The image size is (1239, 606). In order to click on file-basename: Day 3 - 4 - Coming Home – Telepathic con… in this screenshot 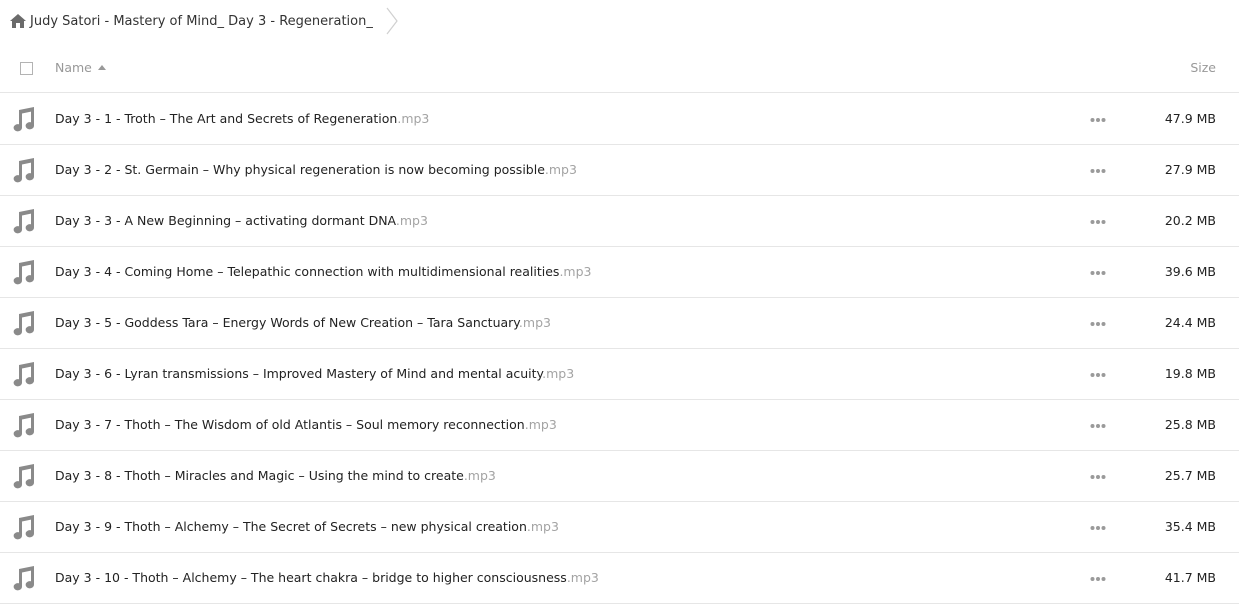, I will do `click(307, 271)`.